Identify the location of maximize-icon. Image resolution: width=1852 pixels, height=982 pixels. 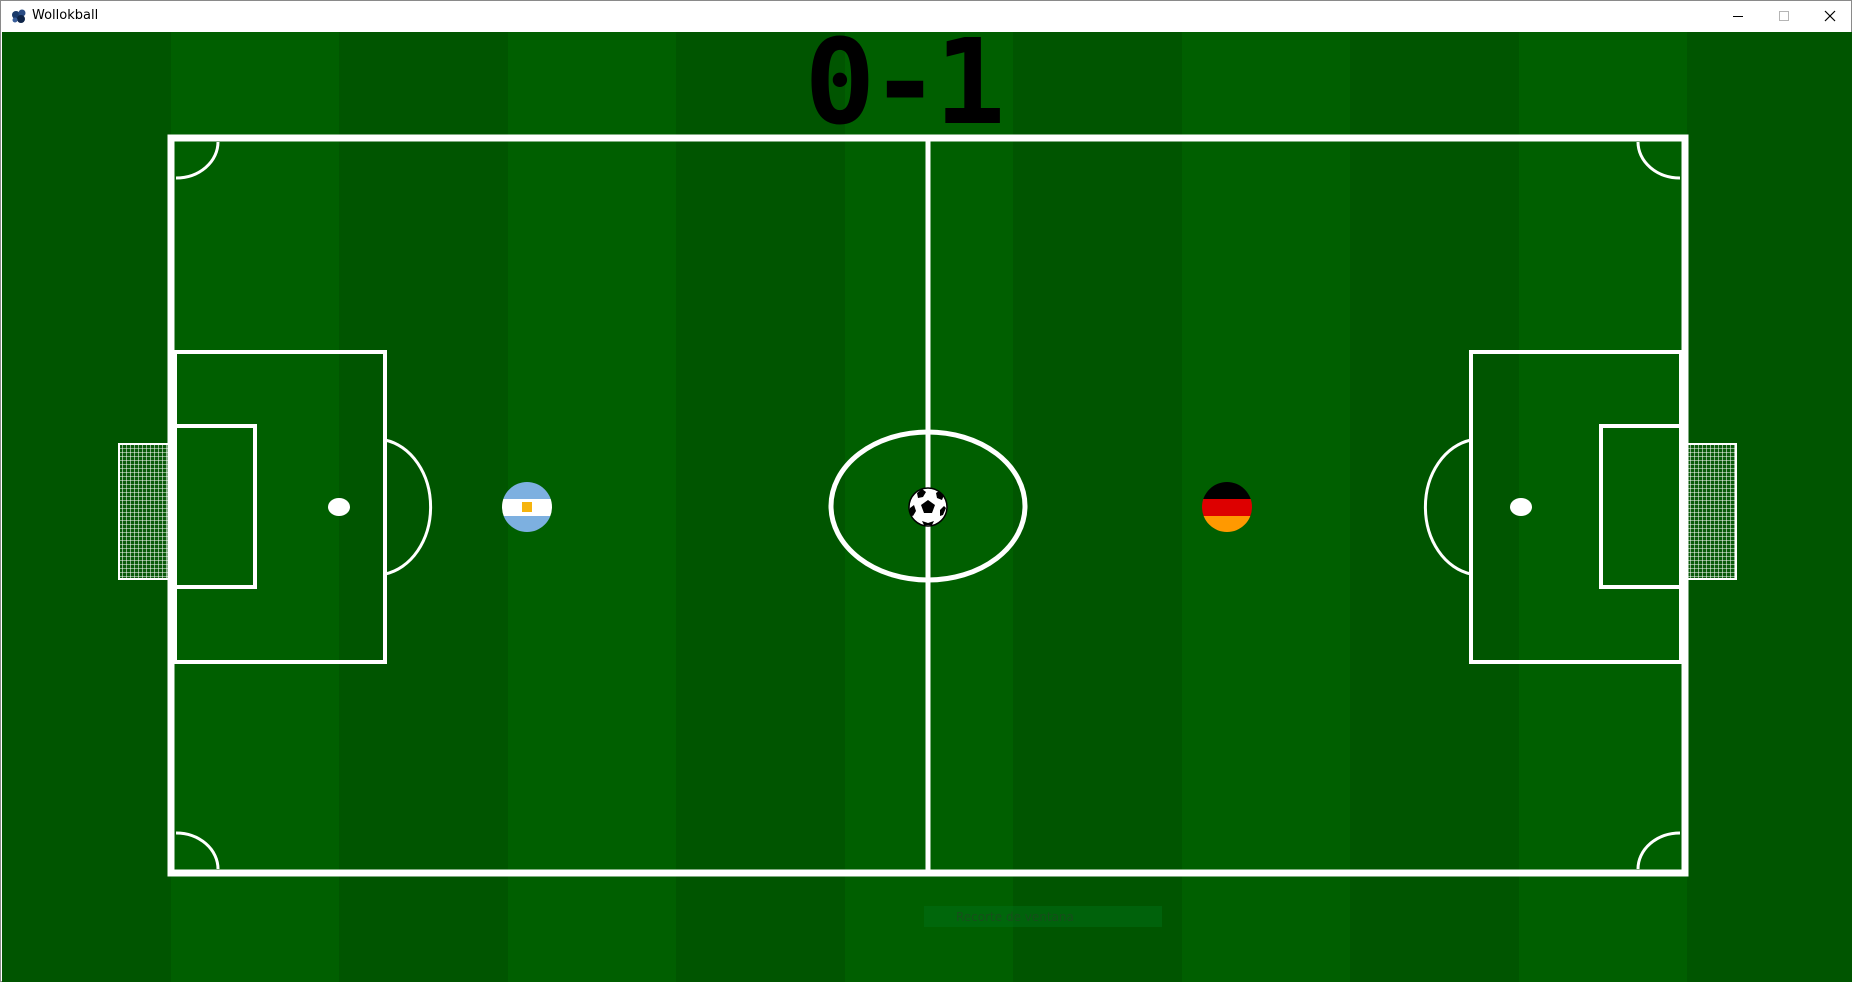
(1784, 16).